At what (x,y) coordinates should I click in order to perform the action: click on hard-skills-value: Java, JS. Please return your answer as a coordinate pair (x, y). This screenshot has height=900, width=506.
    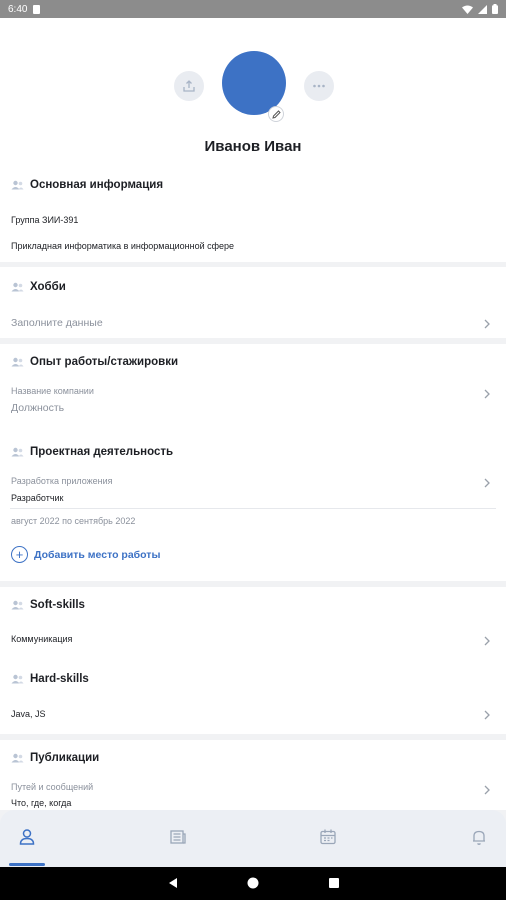
    Looking at the image, I should click on (28, 714).